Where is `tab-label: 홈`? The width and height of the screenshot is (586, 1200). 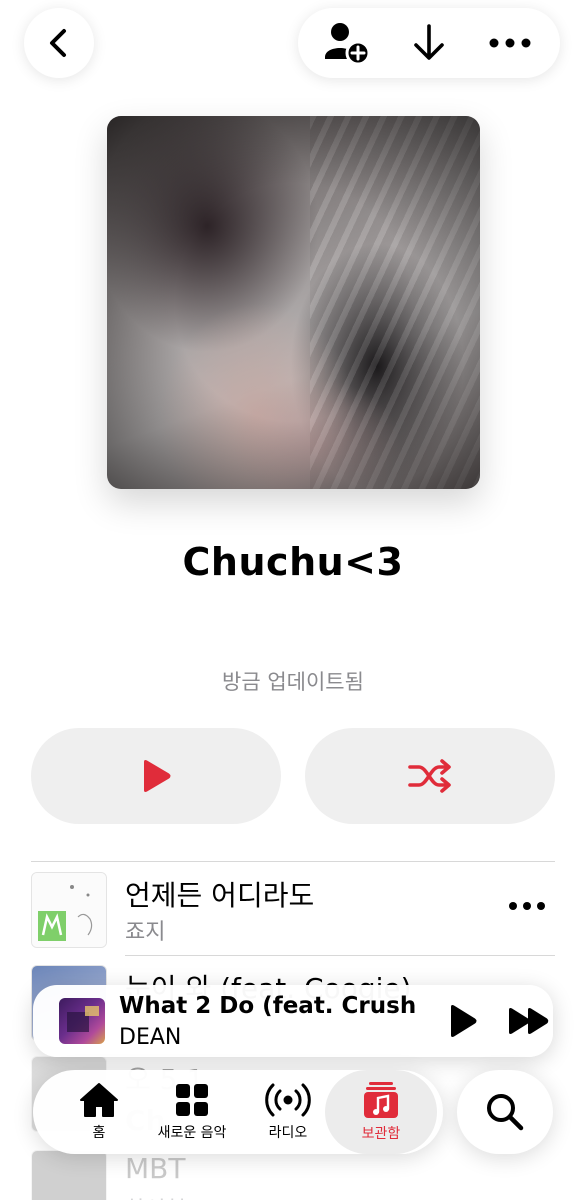 tab-label: 홈 is located at coordinates (99, 1133).